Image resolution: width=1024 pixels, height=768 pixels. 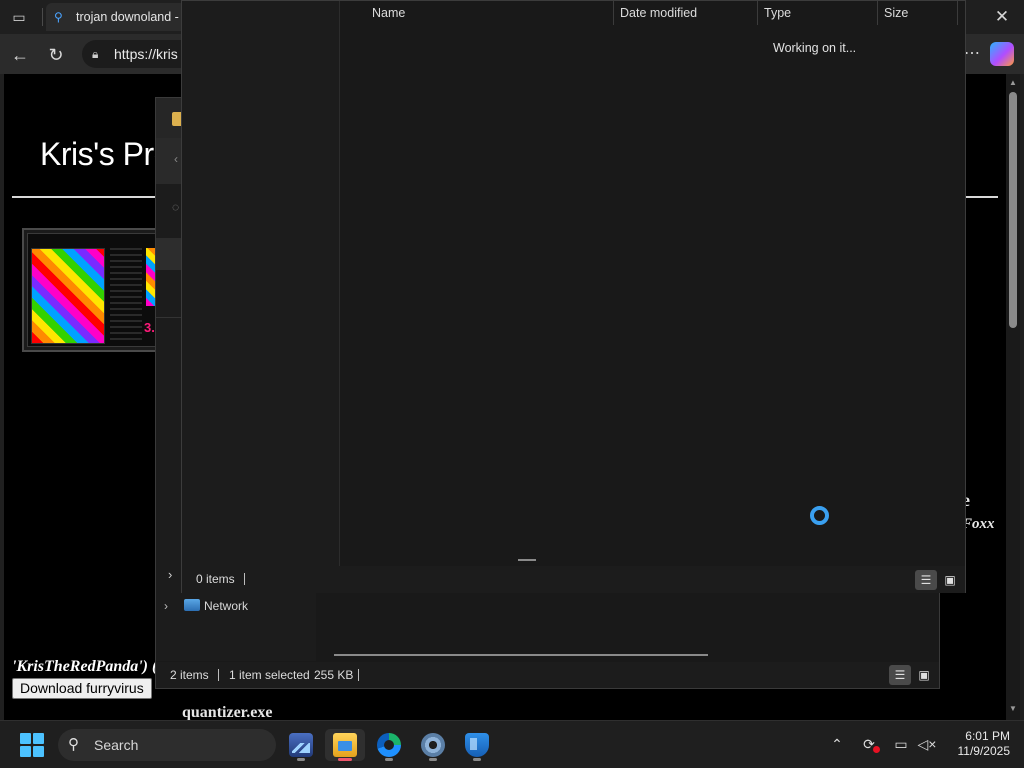 What do you see at coordinates (20, 55) in the screenshot?
I see `back-arrow-icon: ←` at bounding box center [20, 55].